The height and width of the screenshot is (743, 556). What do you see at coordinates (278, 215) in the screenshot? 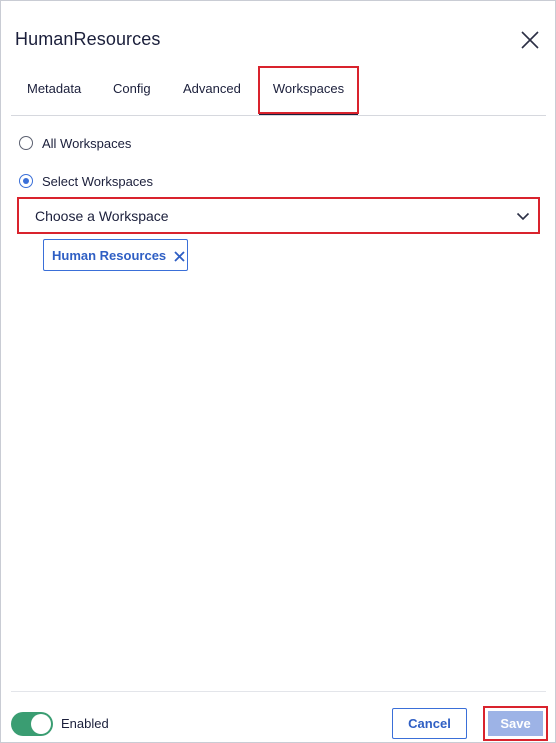
I see `workspace-select: Choose a Workspace` at bounding box center [278, 215].